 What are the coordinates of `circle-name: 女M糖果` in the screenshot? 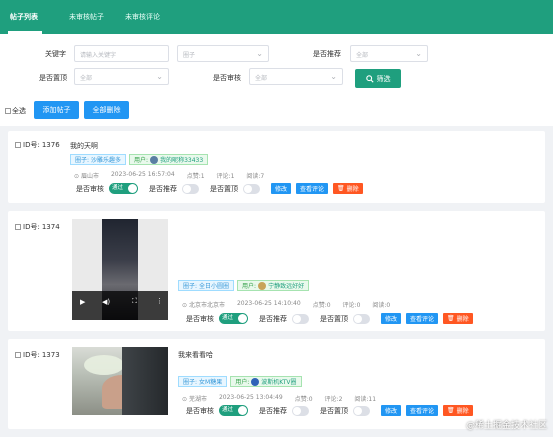 It's located at (211, 382).